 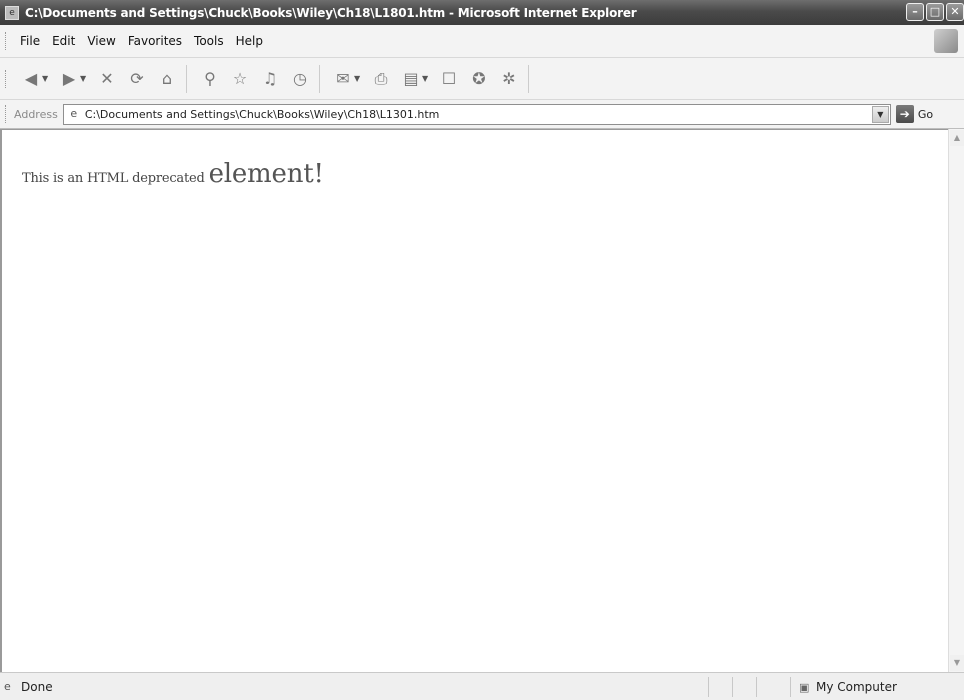 I want to click on edit-icon: ▤, so click(x=411, y=79).